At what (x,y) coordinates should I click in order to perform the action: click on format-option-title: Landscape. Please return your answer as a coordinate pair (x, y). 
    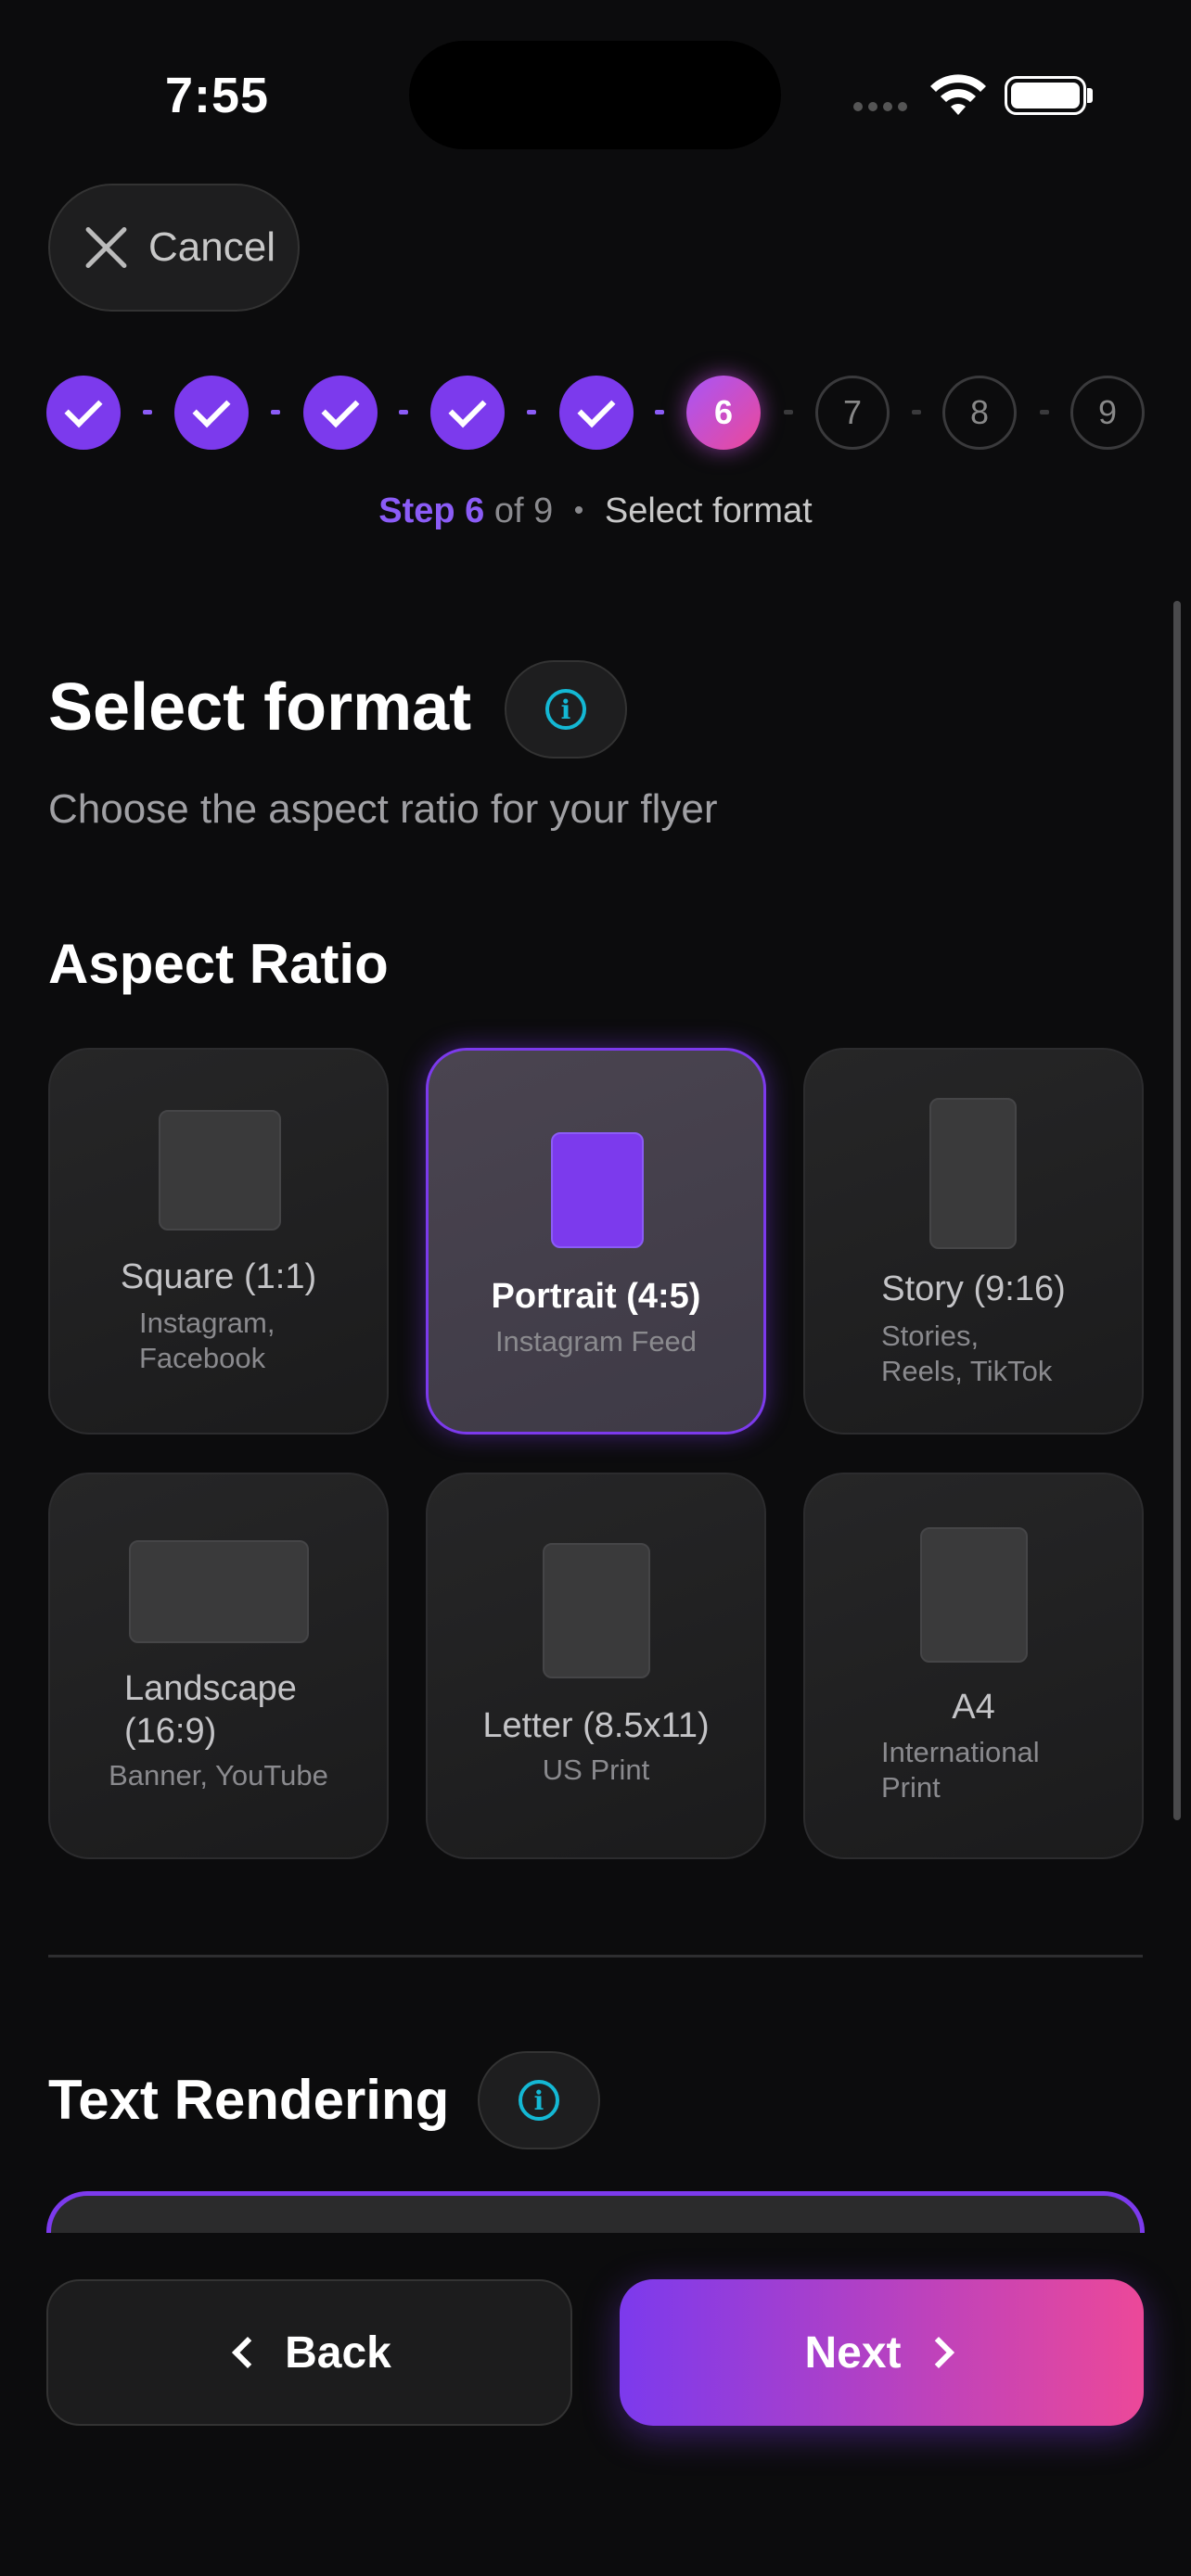
    Looking at the image, I should click on (210, 1688).